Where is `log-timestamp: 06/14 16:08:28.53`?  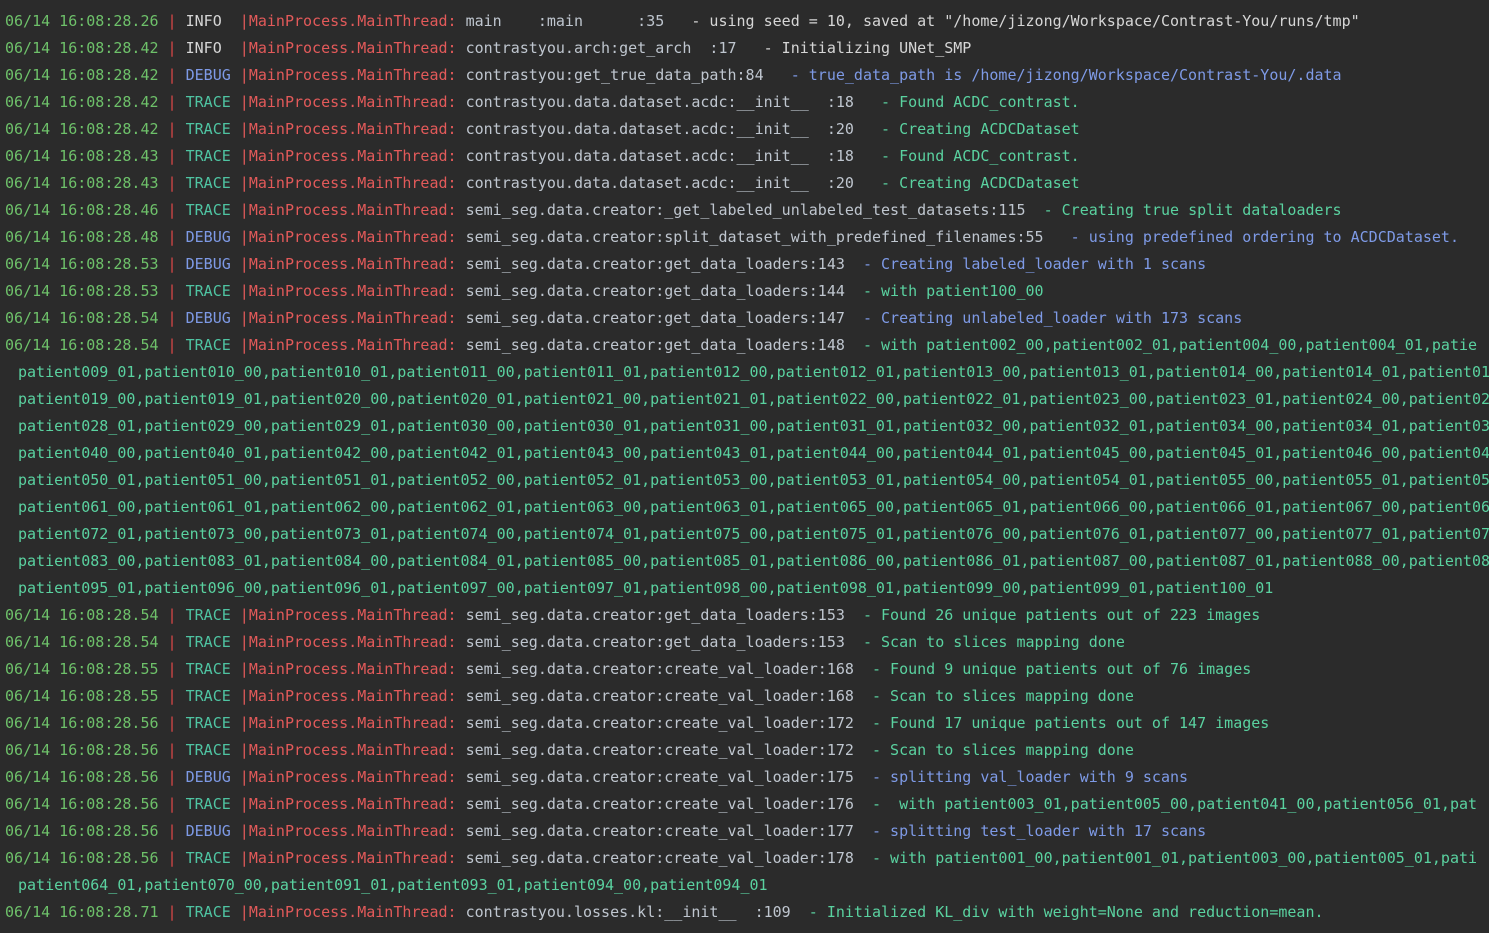 log-timestamp: 06/14 16:08:28.53 is located at coordinates (82, 291).